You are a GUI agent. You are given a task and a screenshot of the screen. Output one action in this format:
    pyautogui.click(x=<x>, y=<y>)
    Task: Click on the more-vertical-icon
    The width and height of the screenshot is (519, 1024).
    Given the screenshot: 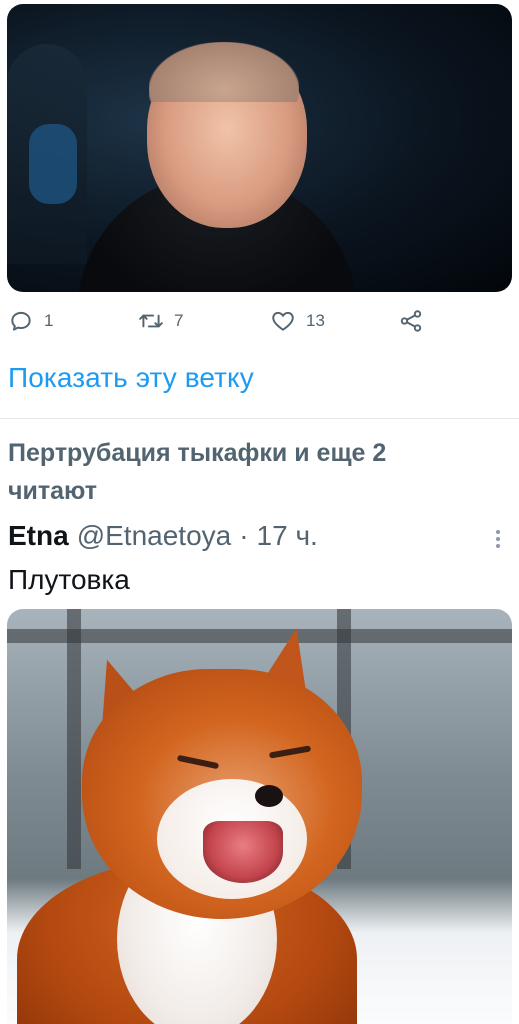 What is the action you would take?
    pyautogui.click(x=498, y=539)
    